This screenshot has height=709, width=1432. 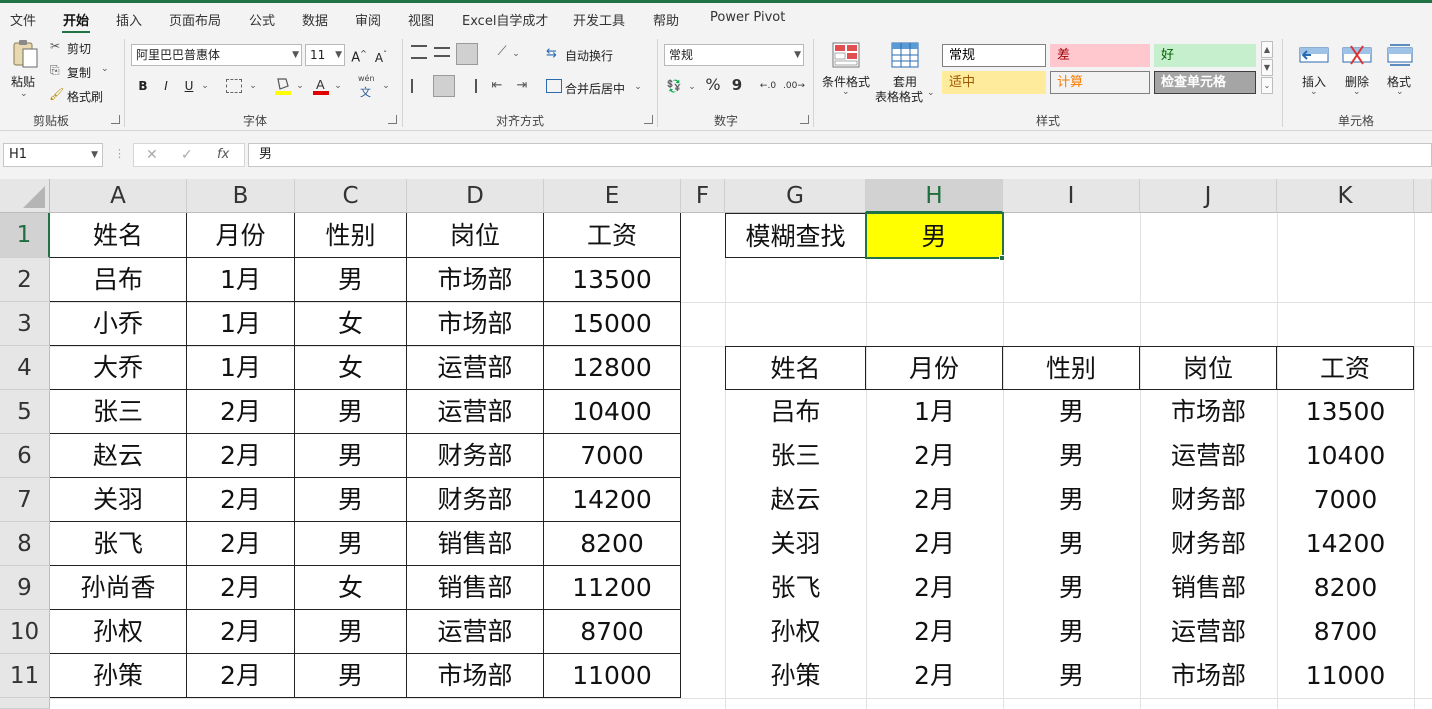 What do you see at coordinates (846, 92) in the screenshot?
I see `conditional-format-dropdown-icon: ⌄` at bounding box center [846, 92].